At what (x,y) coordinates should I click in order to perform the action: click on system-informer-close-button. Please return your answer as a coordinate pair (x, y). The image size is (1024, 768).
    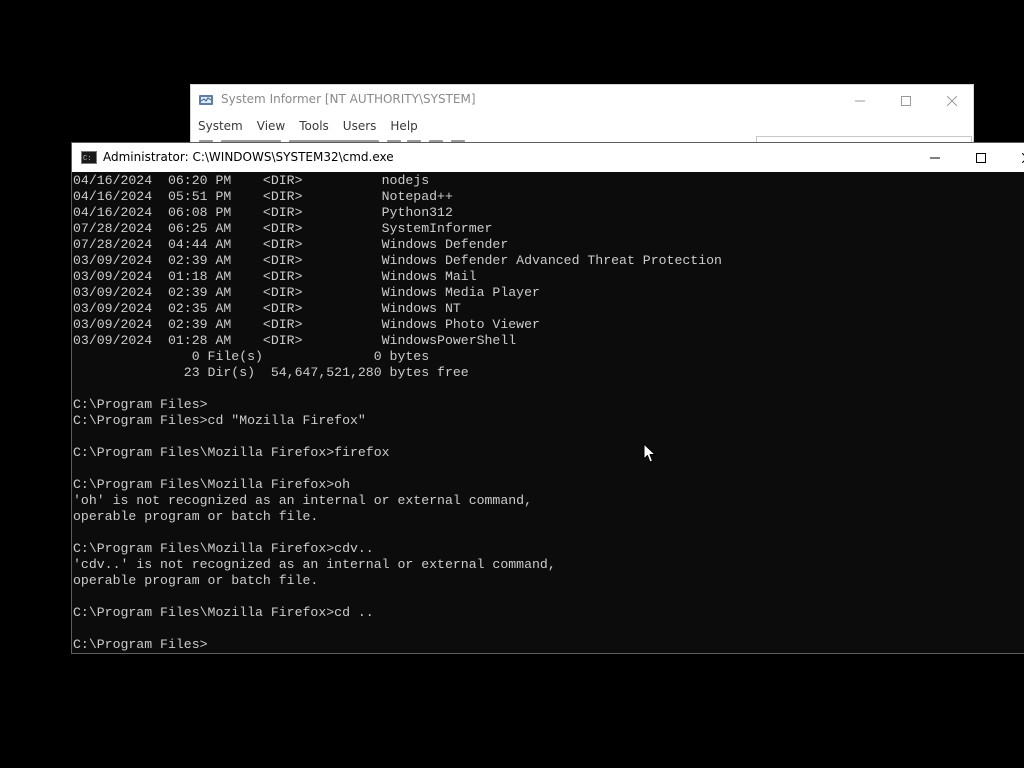
    Looking at the image, I should click on (951, 100).